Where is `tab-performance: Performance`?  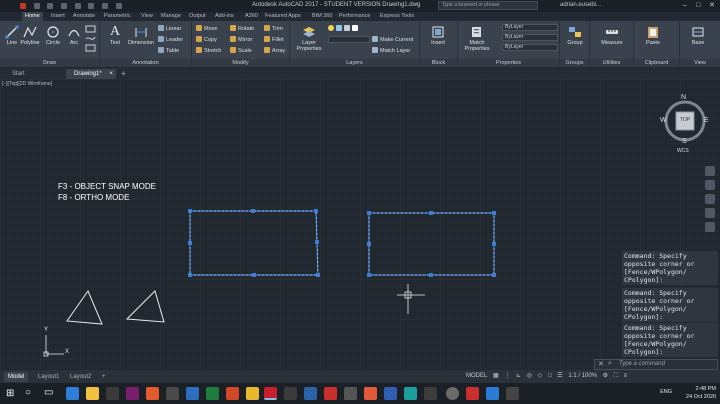
tab-performance: Performance is located at coordinates (355, 16).